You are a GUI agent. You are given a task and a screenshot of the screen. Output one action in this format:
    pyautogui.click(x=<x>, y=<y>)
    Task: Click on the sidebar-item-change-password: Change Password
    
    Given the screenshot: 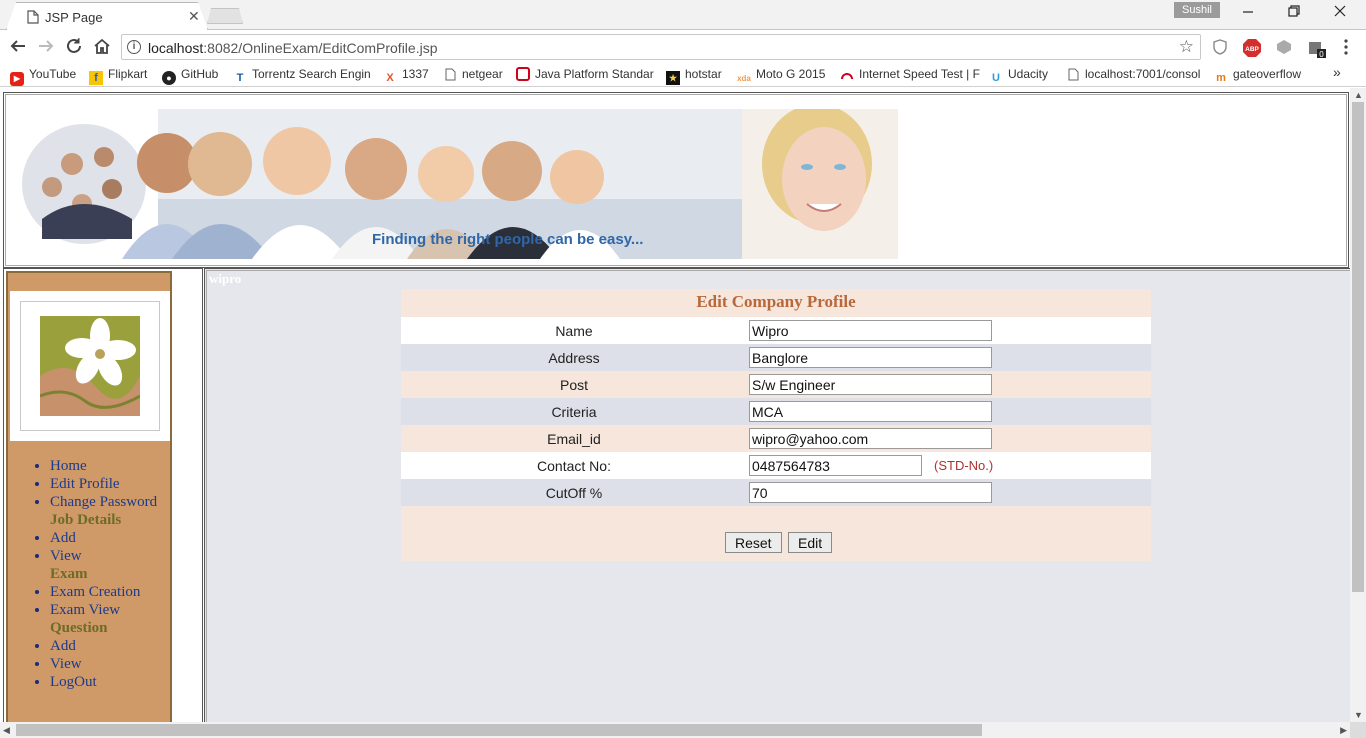 What is the action you would take?
    pyautogui.click(x=106, y=502)
    